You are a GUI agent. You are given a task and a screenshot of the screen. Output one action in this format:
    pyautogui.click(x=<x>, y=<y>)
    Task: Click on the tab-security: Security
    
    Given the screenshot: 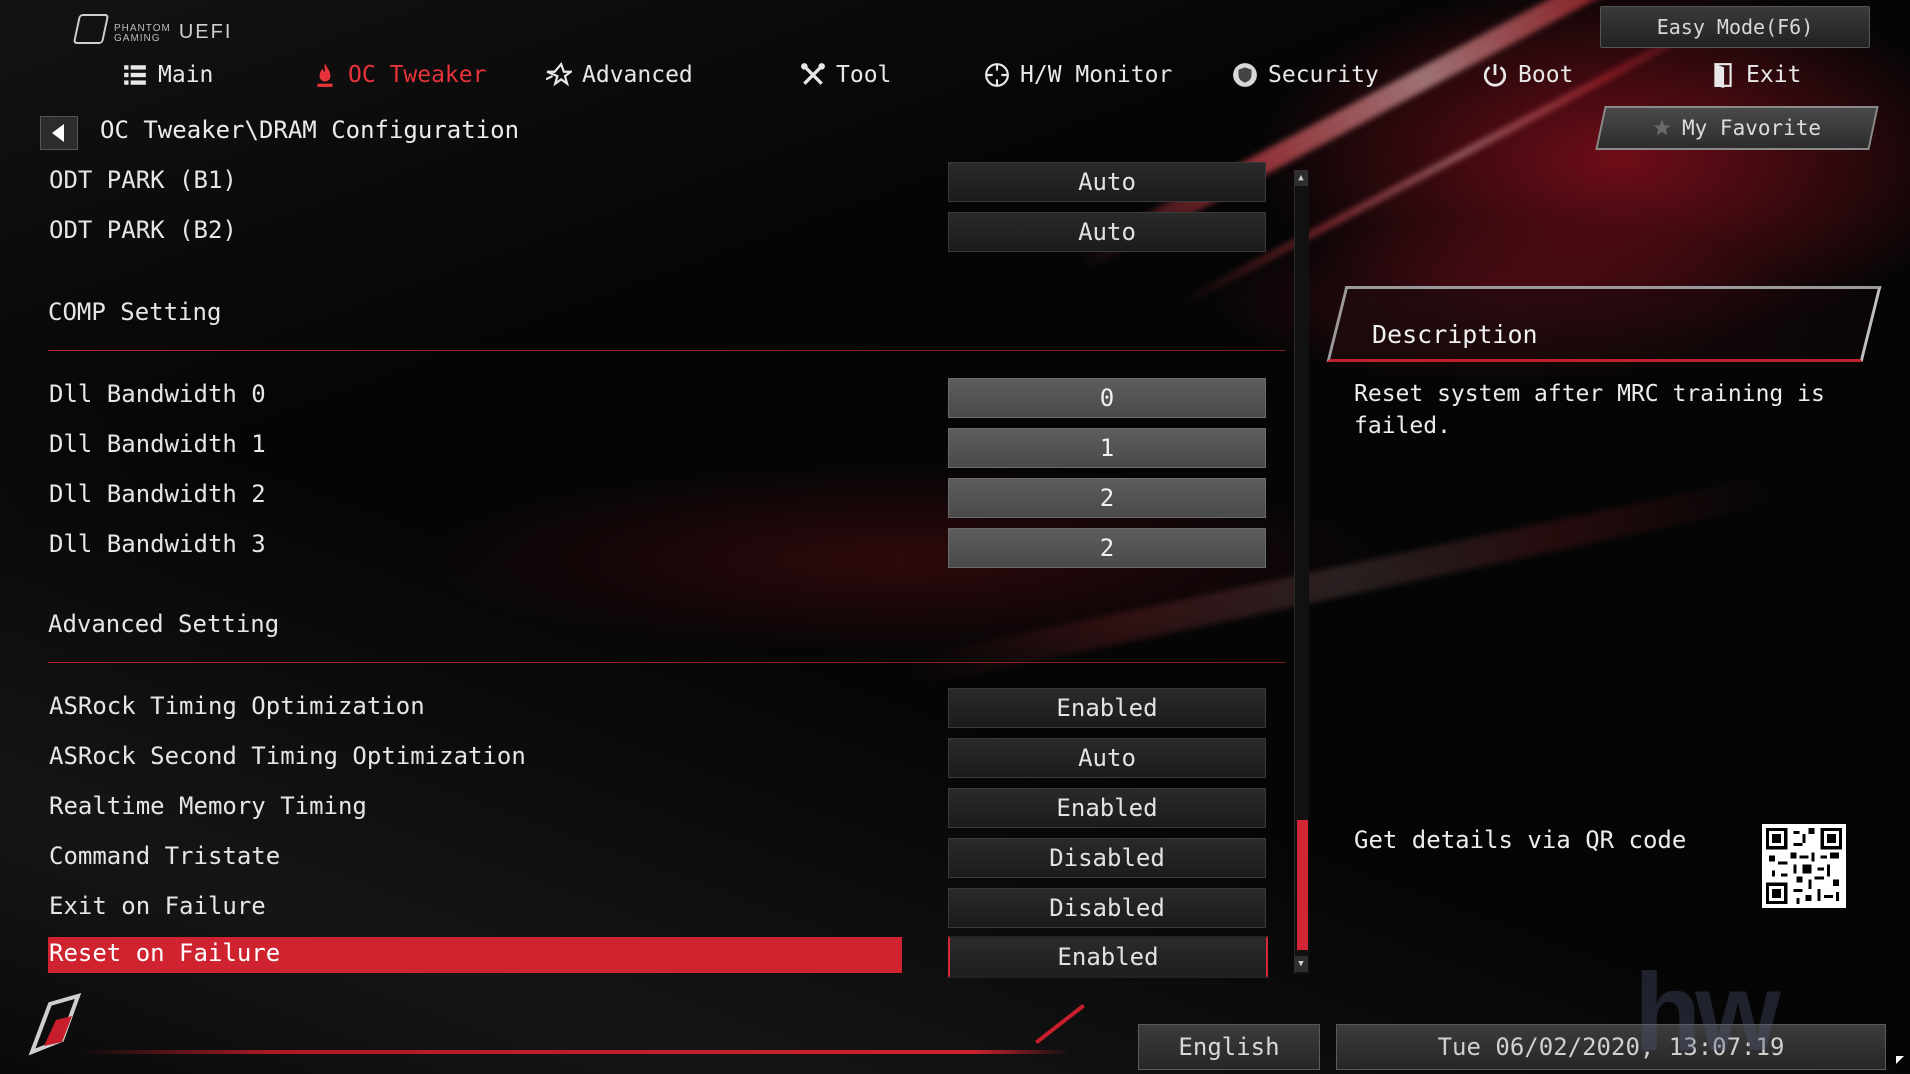 What is the action you would take?
    pyautogui.click(x=1305, y=75)
    